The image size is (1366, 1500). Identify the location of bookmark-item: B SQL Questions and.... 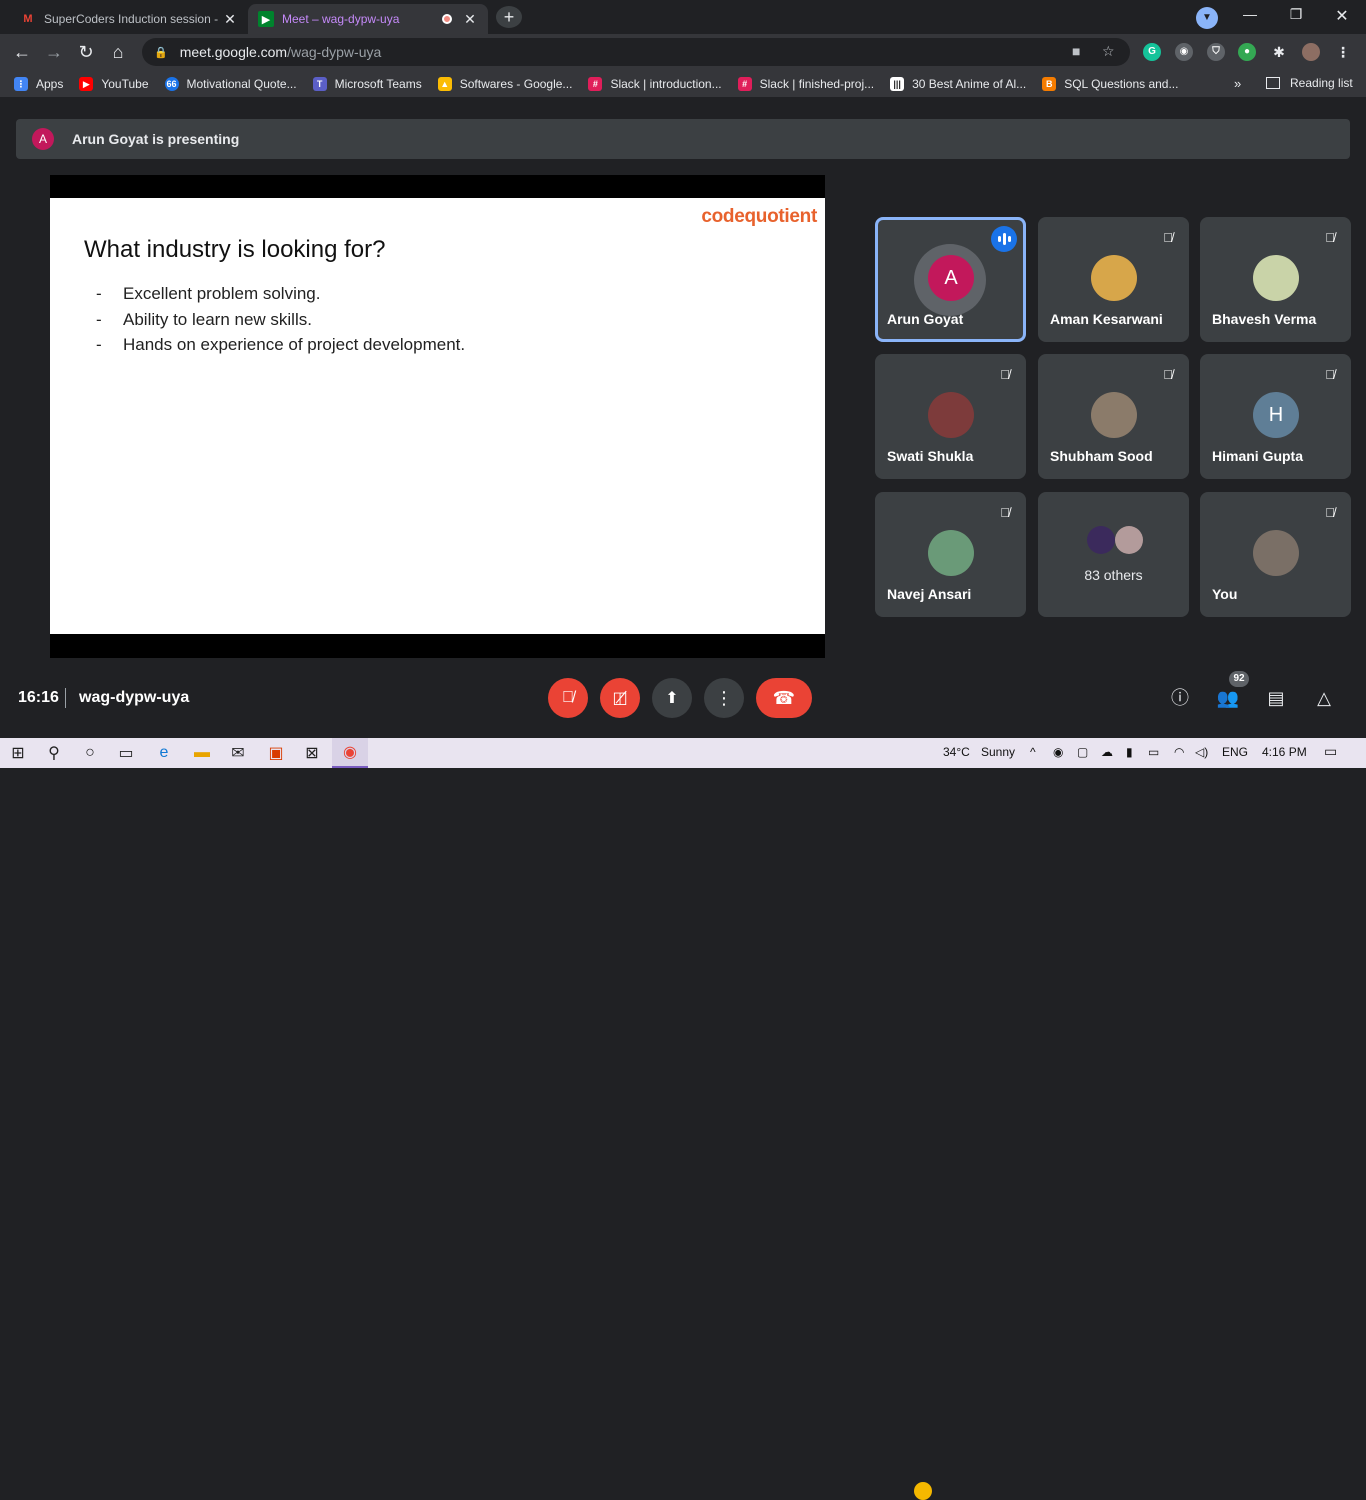
(1110, 83).